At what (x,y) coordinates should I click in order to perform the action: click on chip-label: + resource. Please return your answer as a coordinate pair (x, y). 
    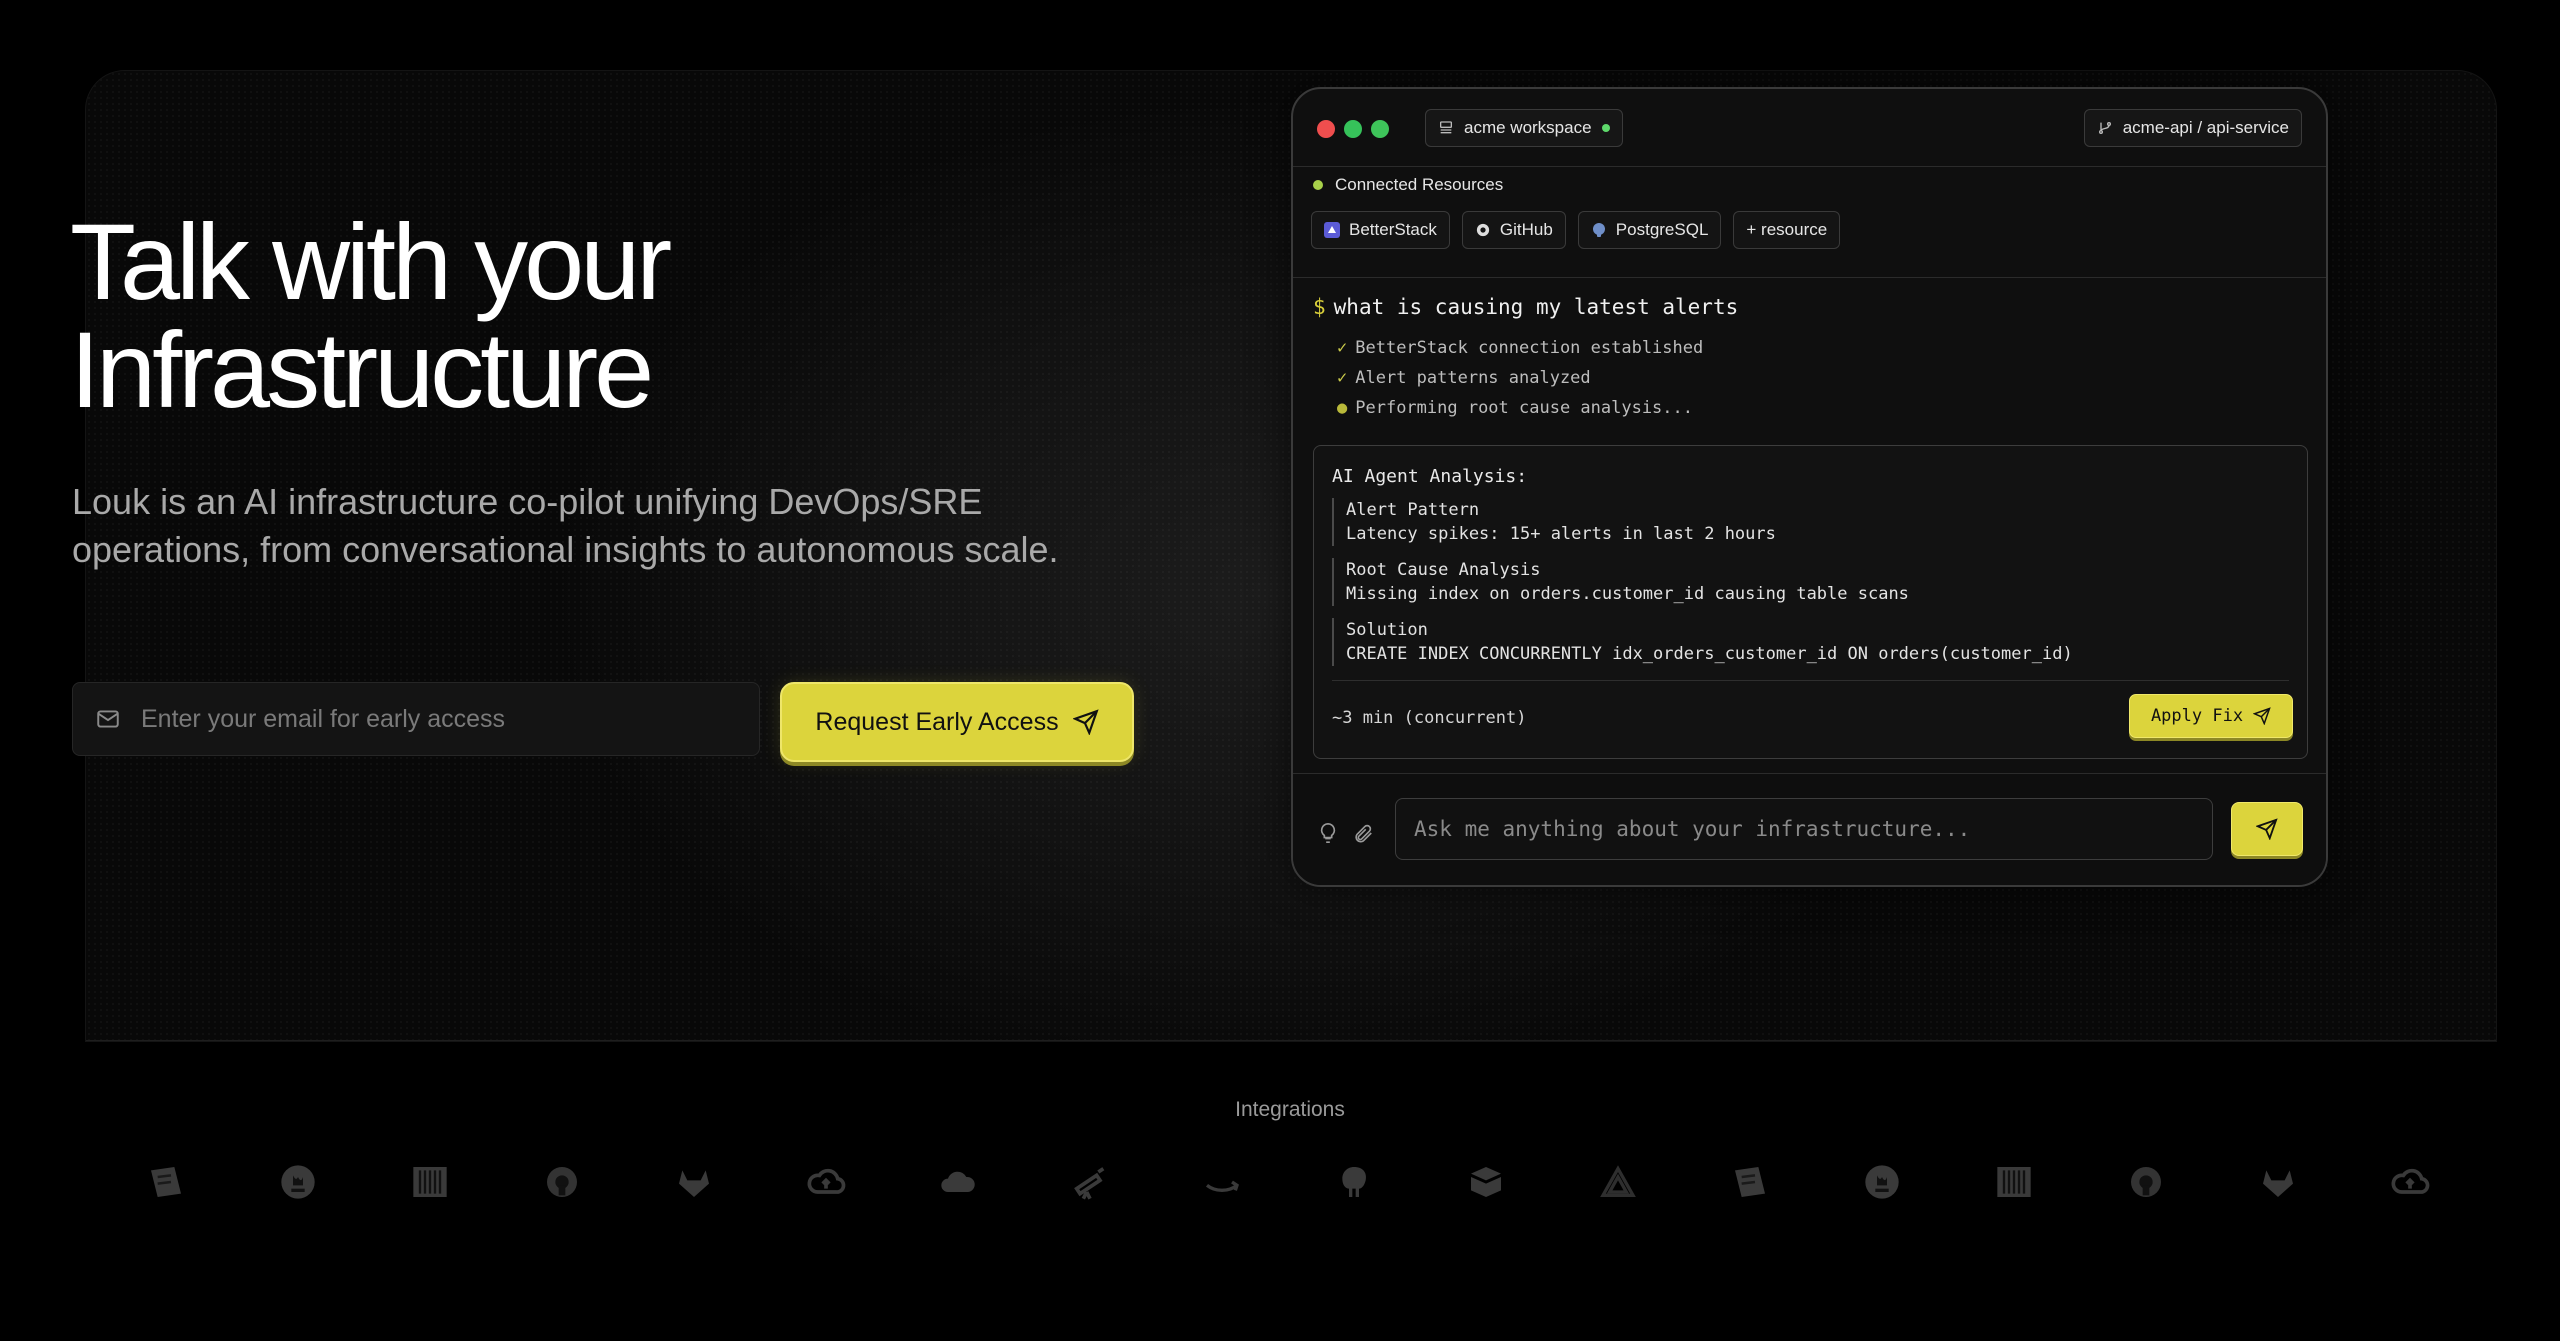
    Looking at the image, I should click on (1787, 229).